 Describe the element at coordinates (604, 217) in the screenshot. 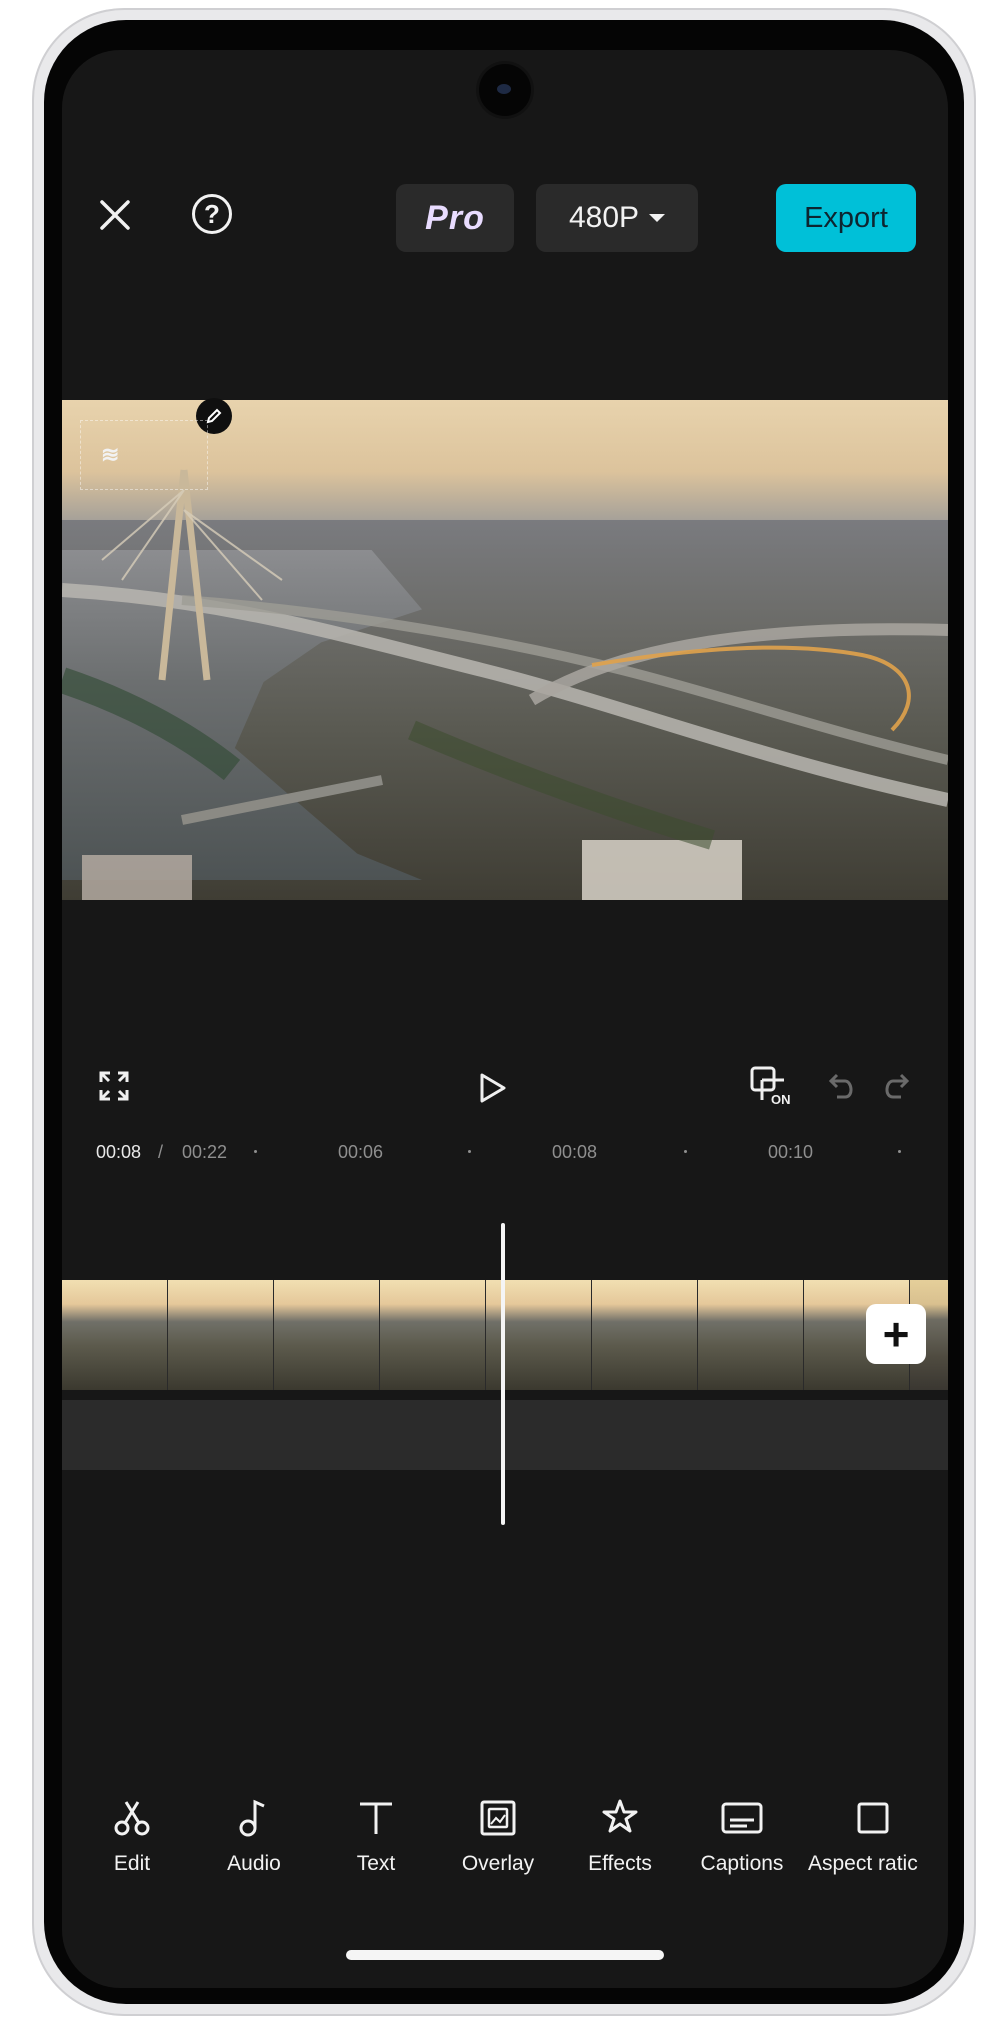

I see `resolution-value: 480P` at that location.